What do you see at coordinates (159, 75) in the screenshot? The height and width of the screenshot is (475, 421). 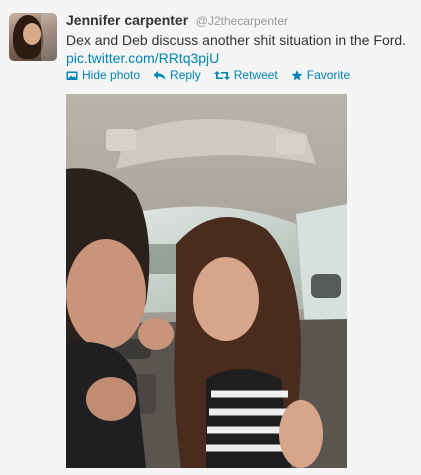 I see `reply-arrow-icon` at bounding box center [159, 75].